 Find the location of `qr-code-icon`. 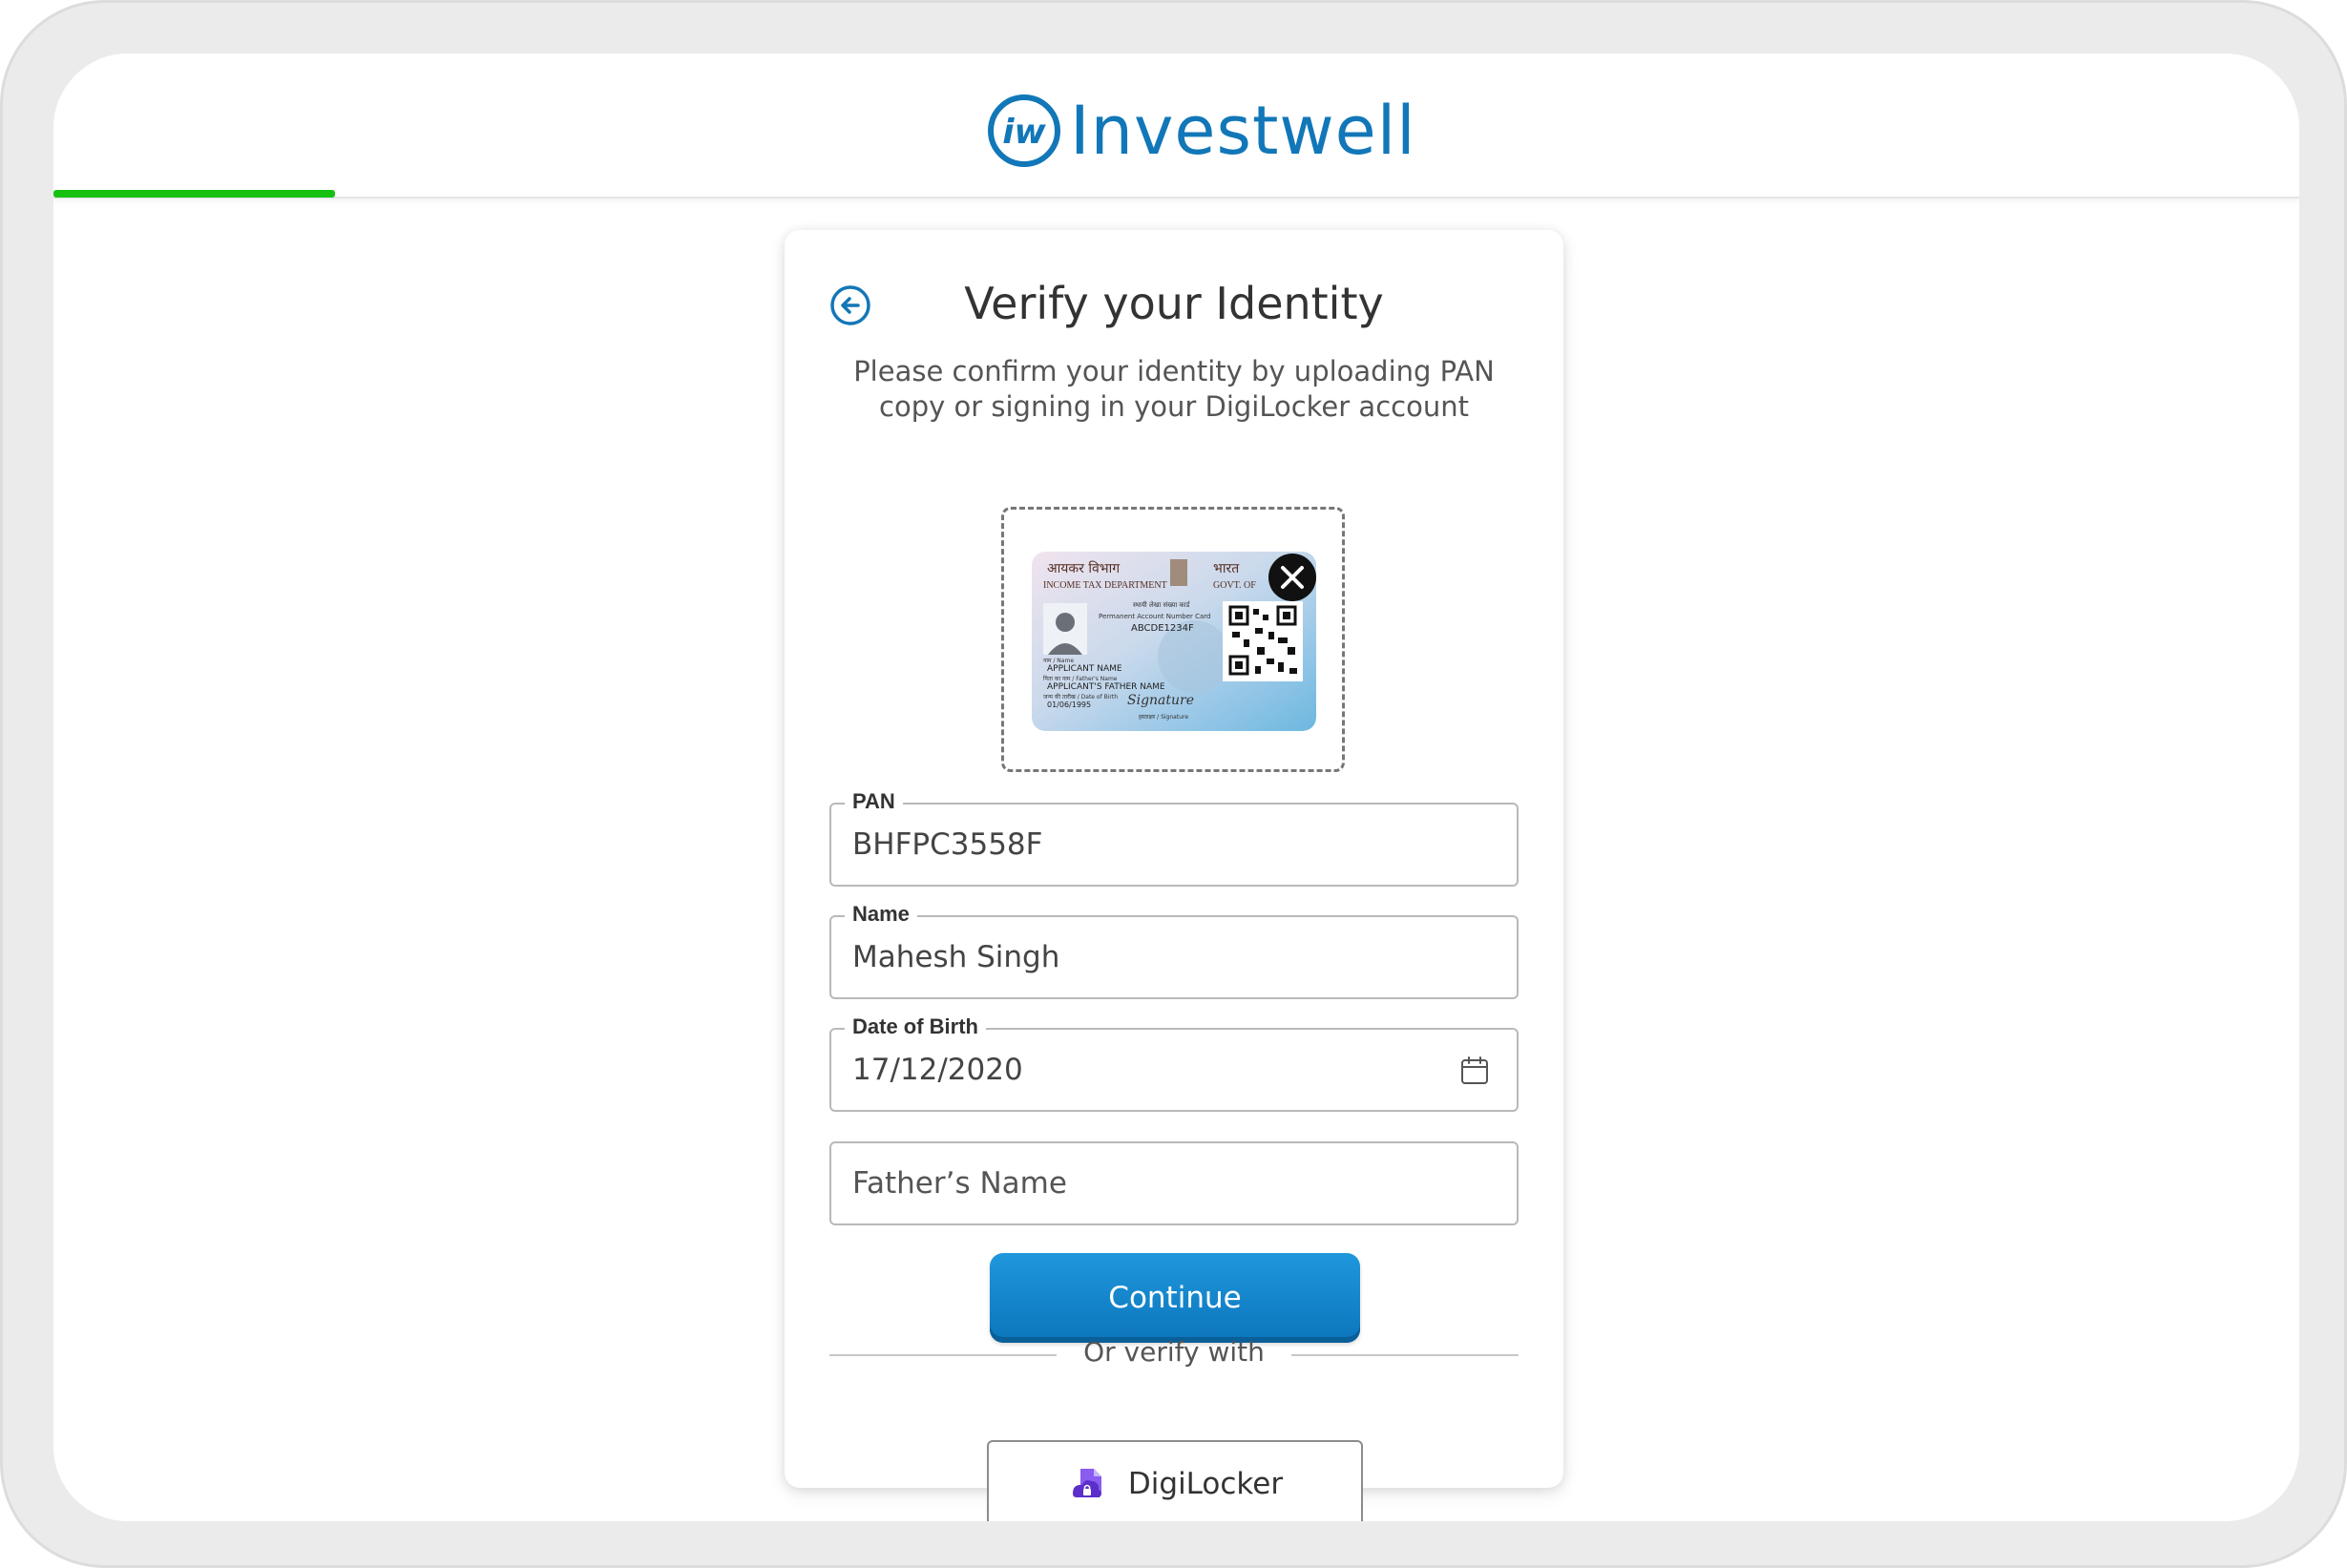

qr-code-icon is located at coordinates (1263, 641).